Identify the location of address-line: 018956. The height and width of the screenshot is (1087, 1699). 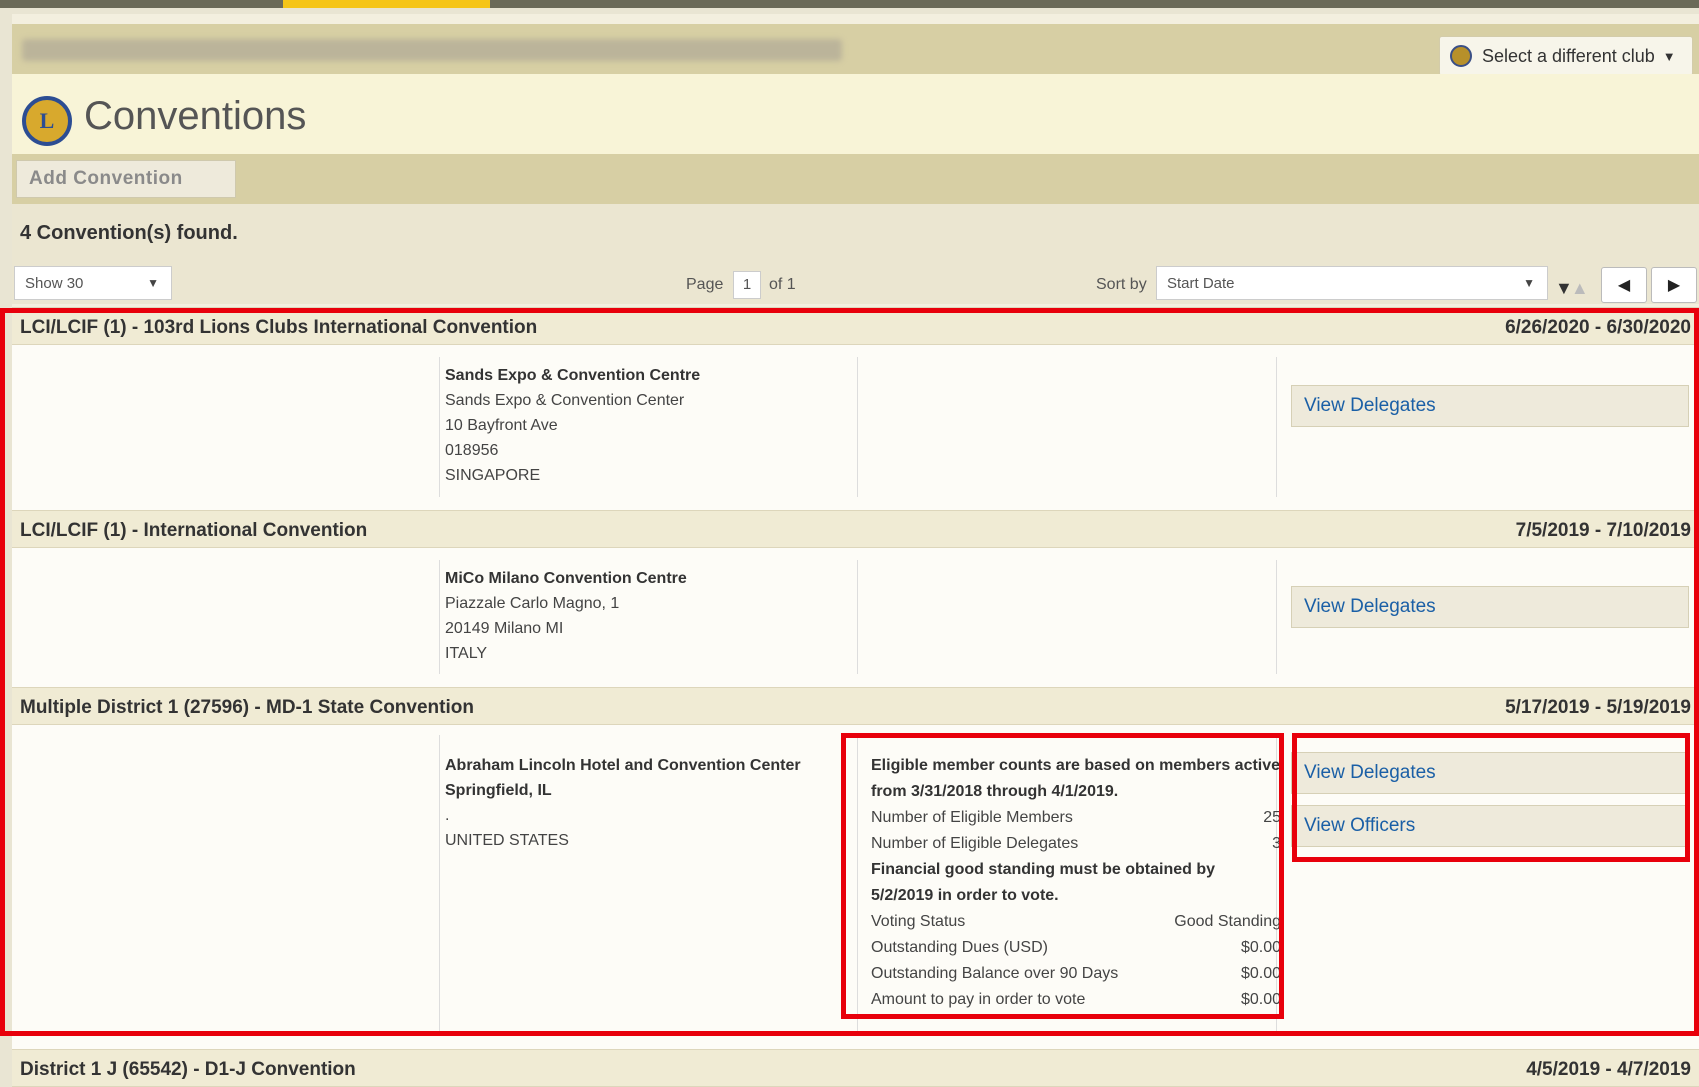
(472, 450).